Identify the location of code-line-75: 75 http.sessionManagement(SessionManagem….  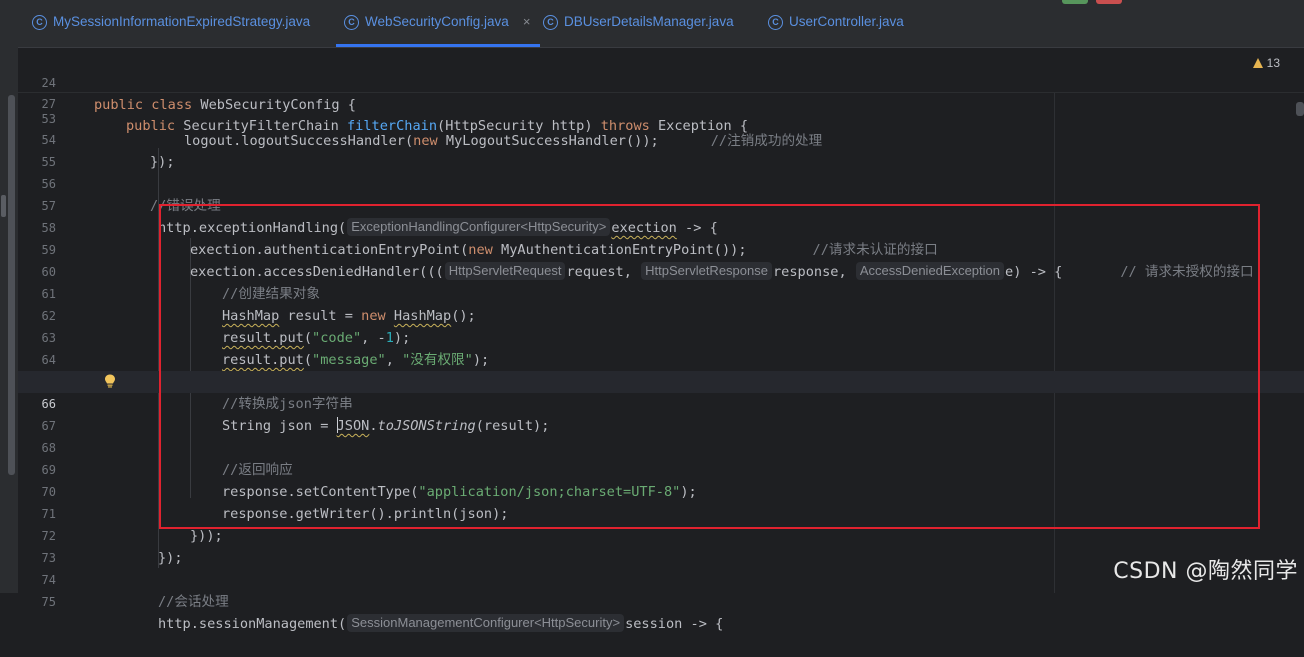
(661, 600).